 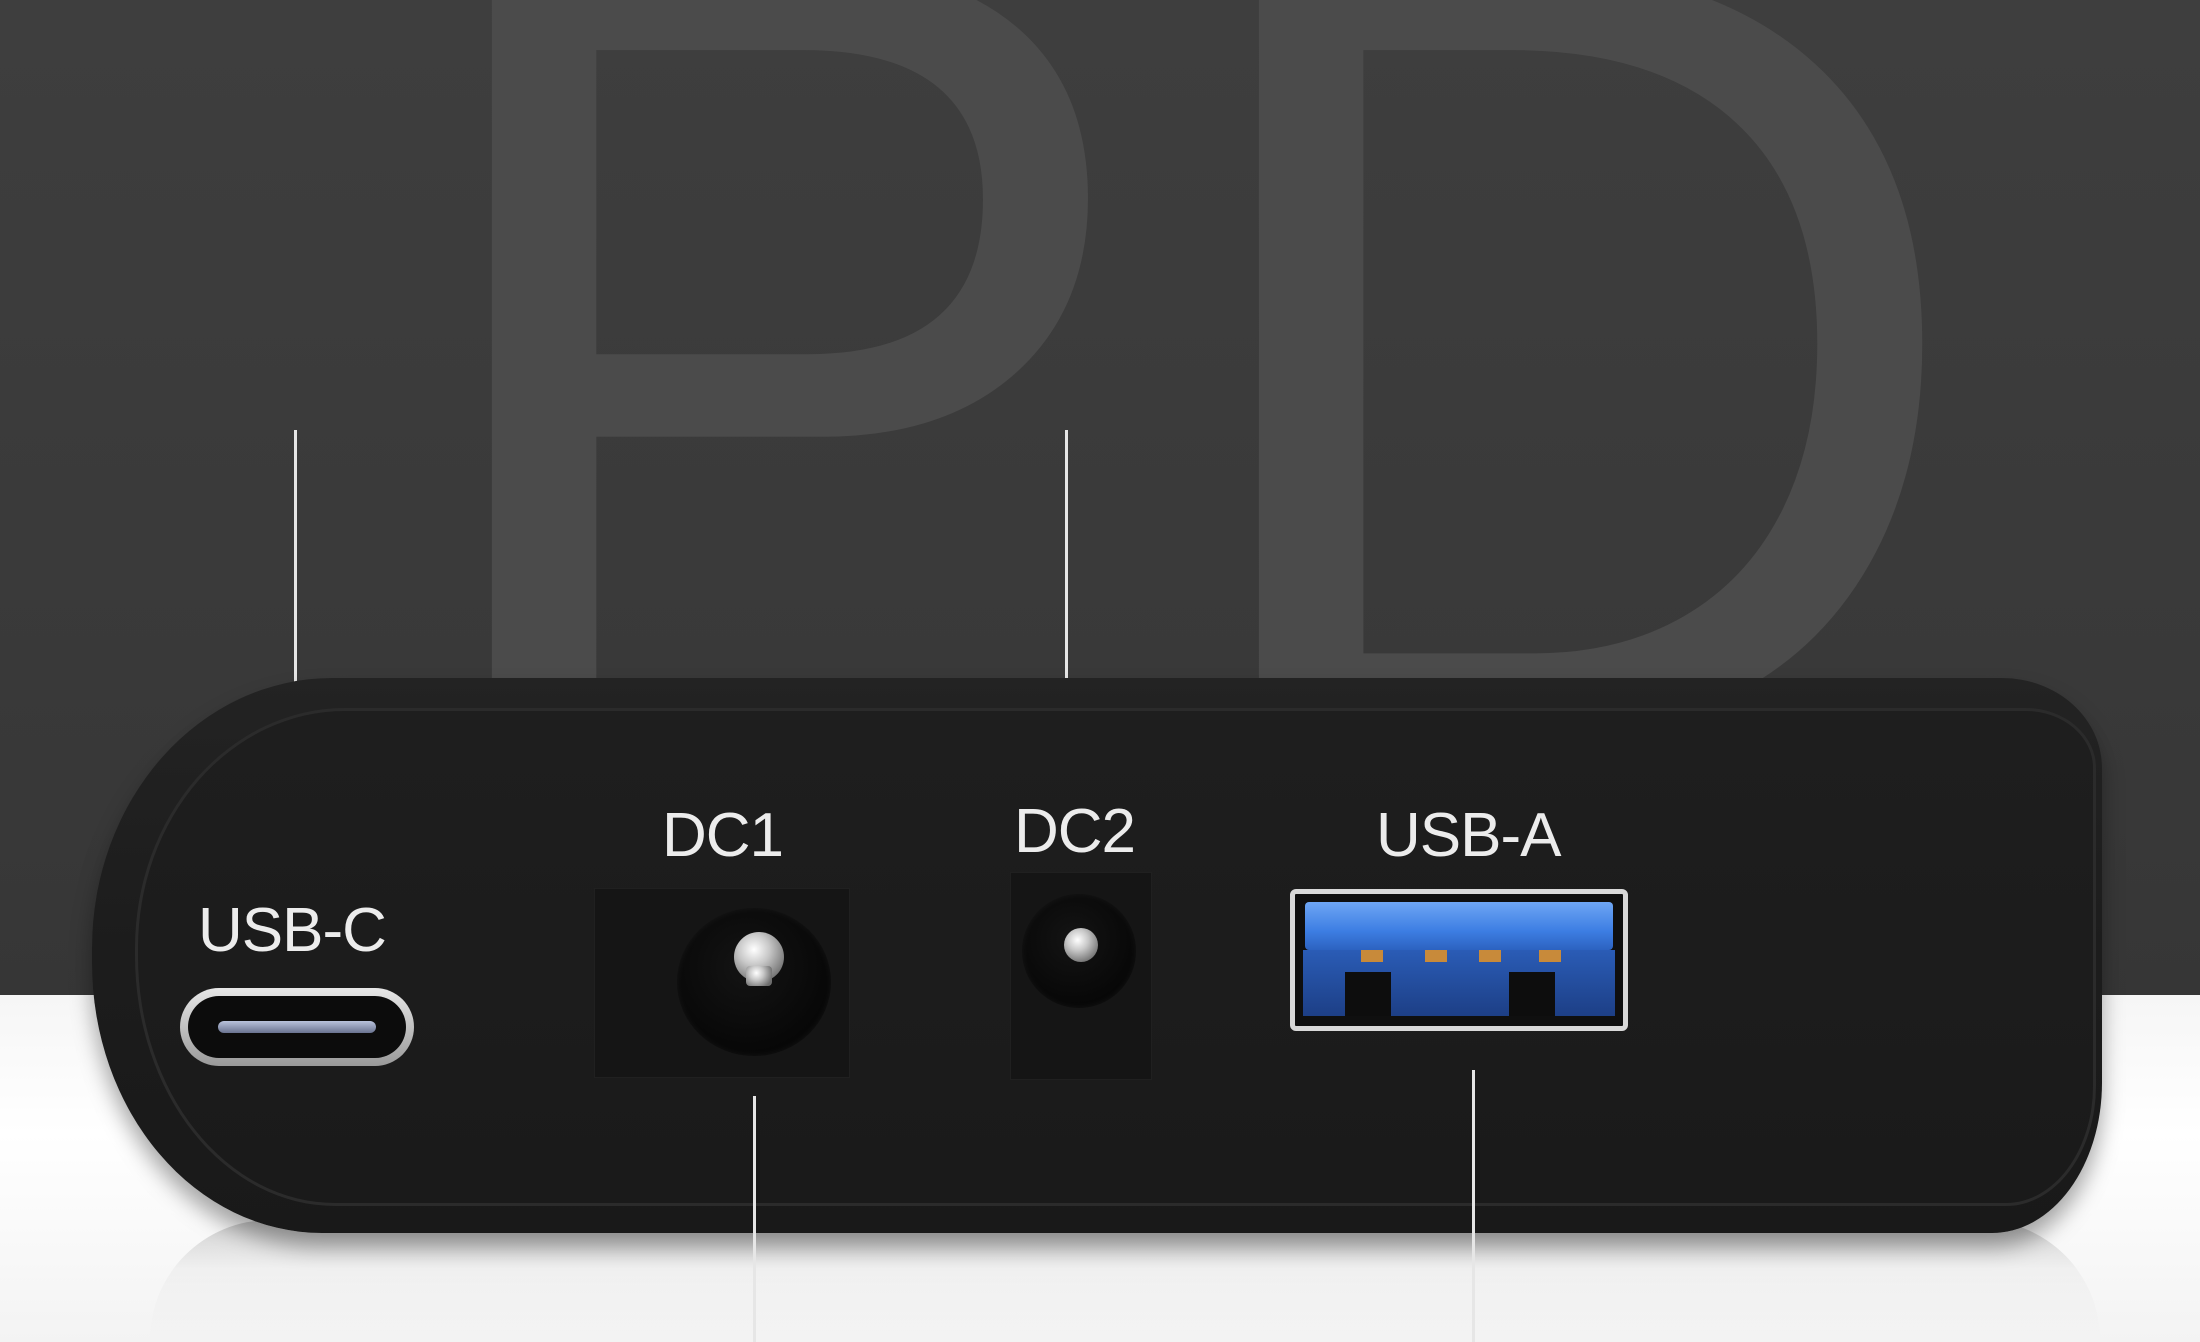 What do you see at coordinates (759, 976) in the screenshot?
I see `dc1-pin-shaft` at bounding box center [759, 976].